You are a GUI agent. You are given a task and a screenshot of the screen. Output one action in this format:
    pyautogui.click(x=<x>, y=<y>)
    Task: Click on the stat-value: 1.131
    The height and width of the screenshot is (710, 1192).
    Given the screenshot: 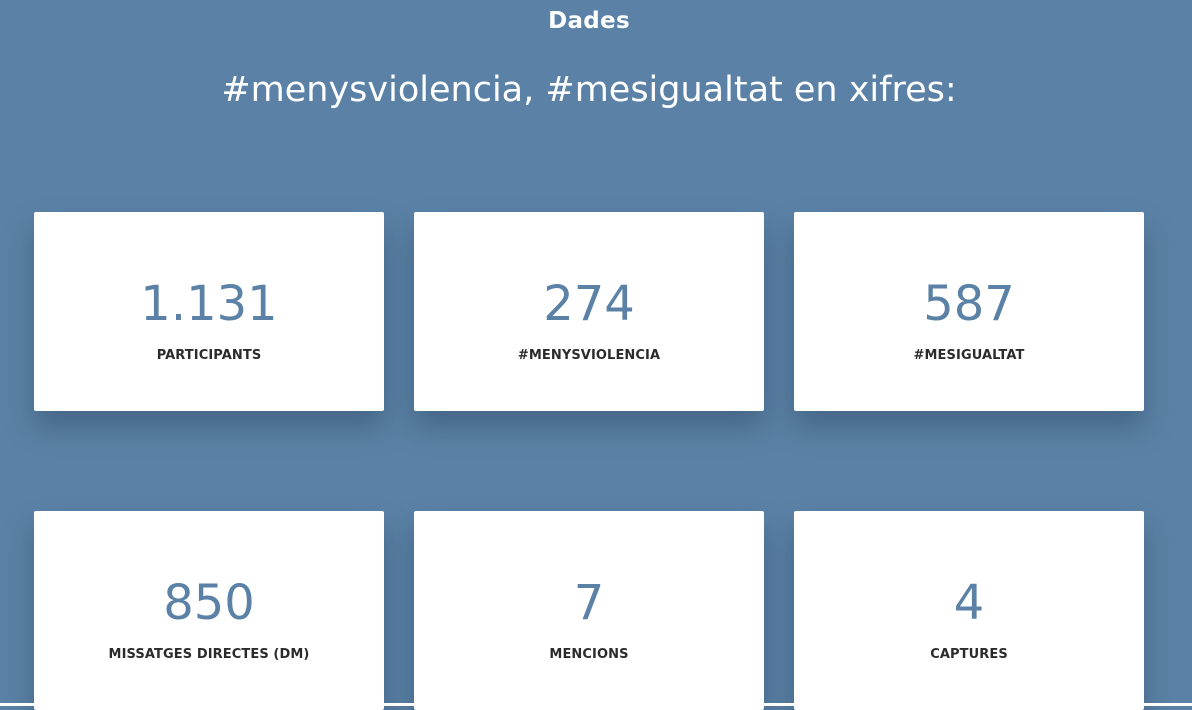 What is the action you would take?
    pyautogui.click(x=209, y=304)
    